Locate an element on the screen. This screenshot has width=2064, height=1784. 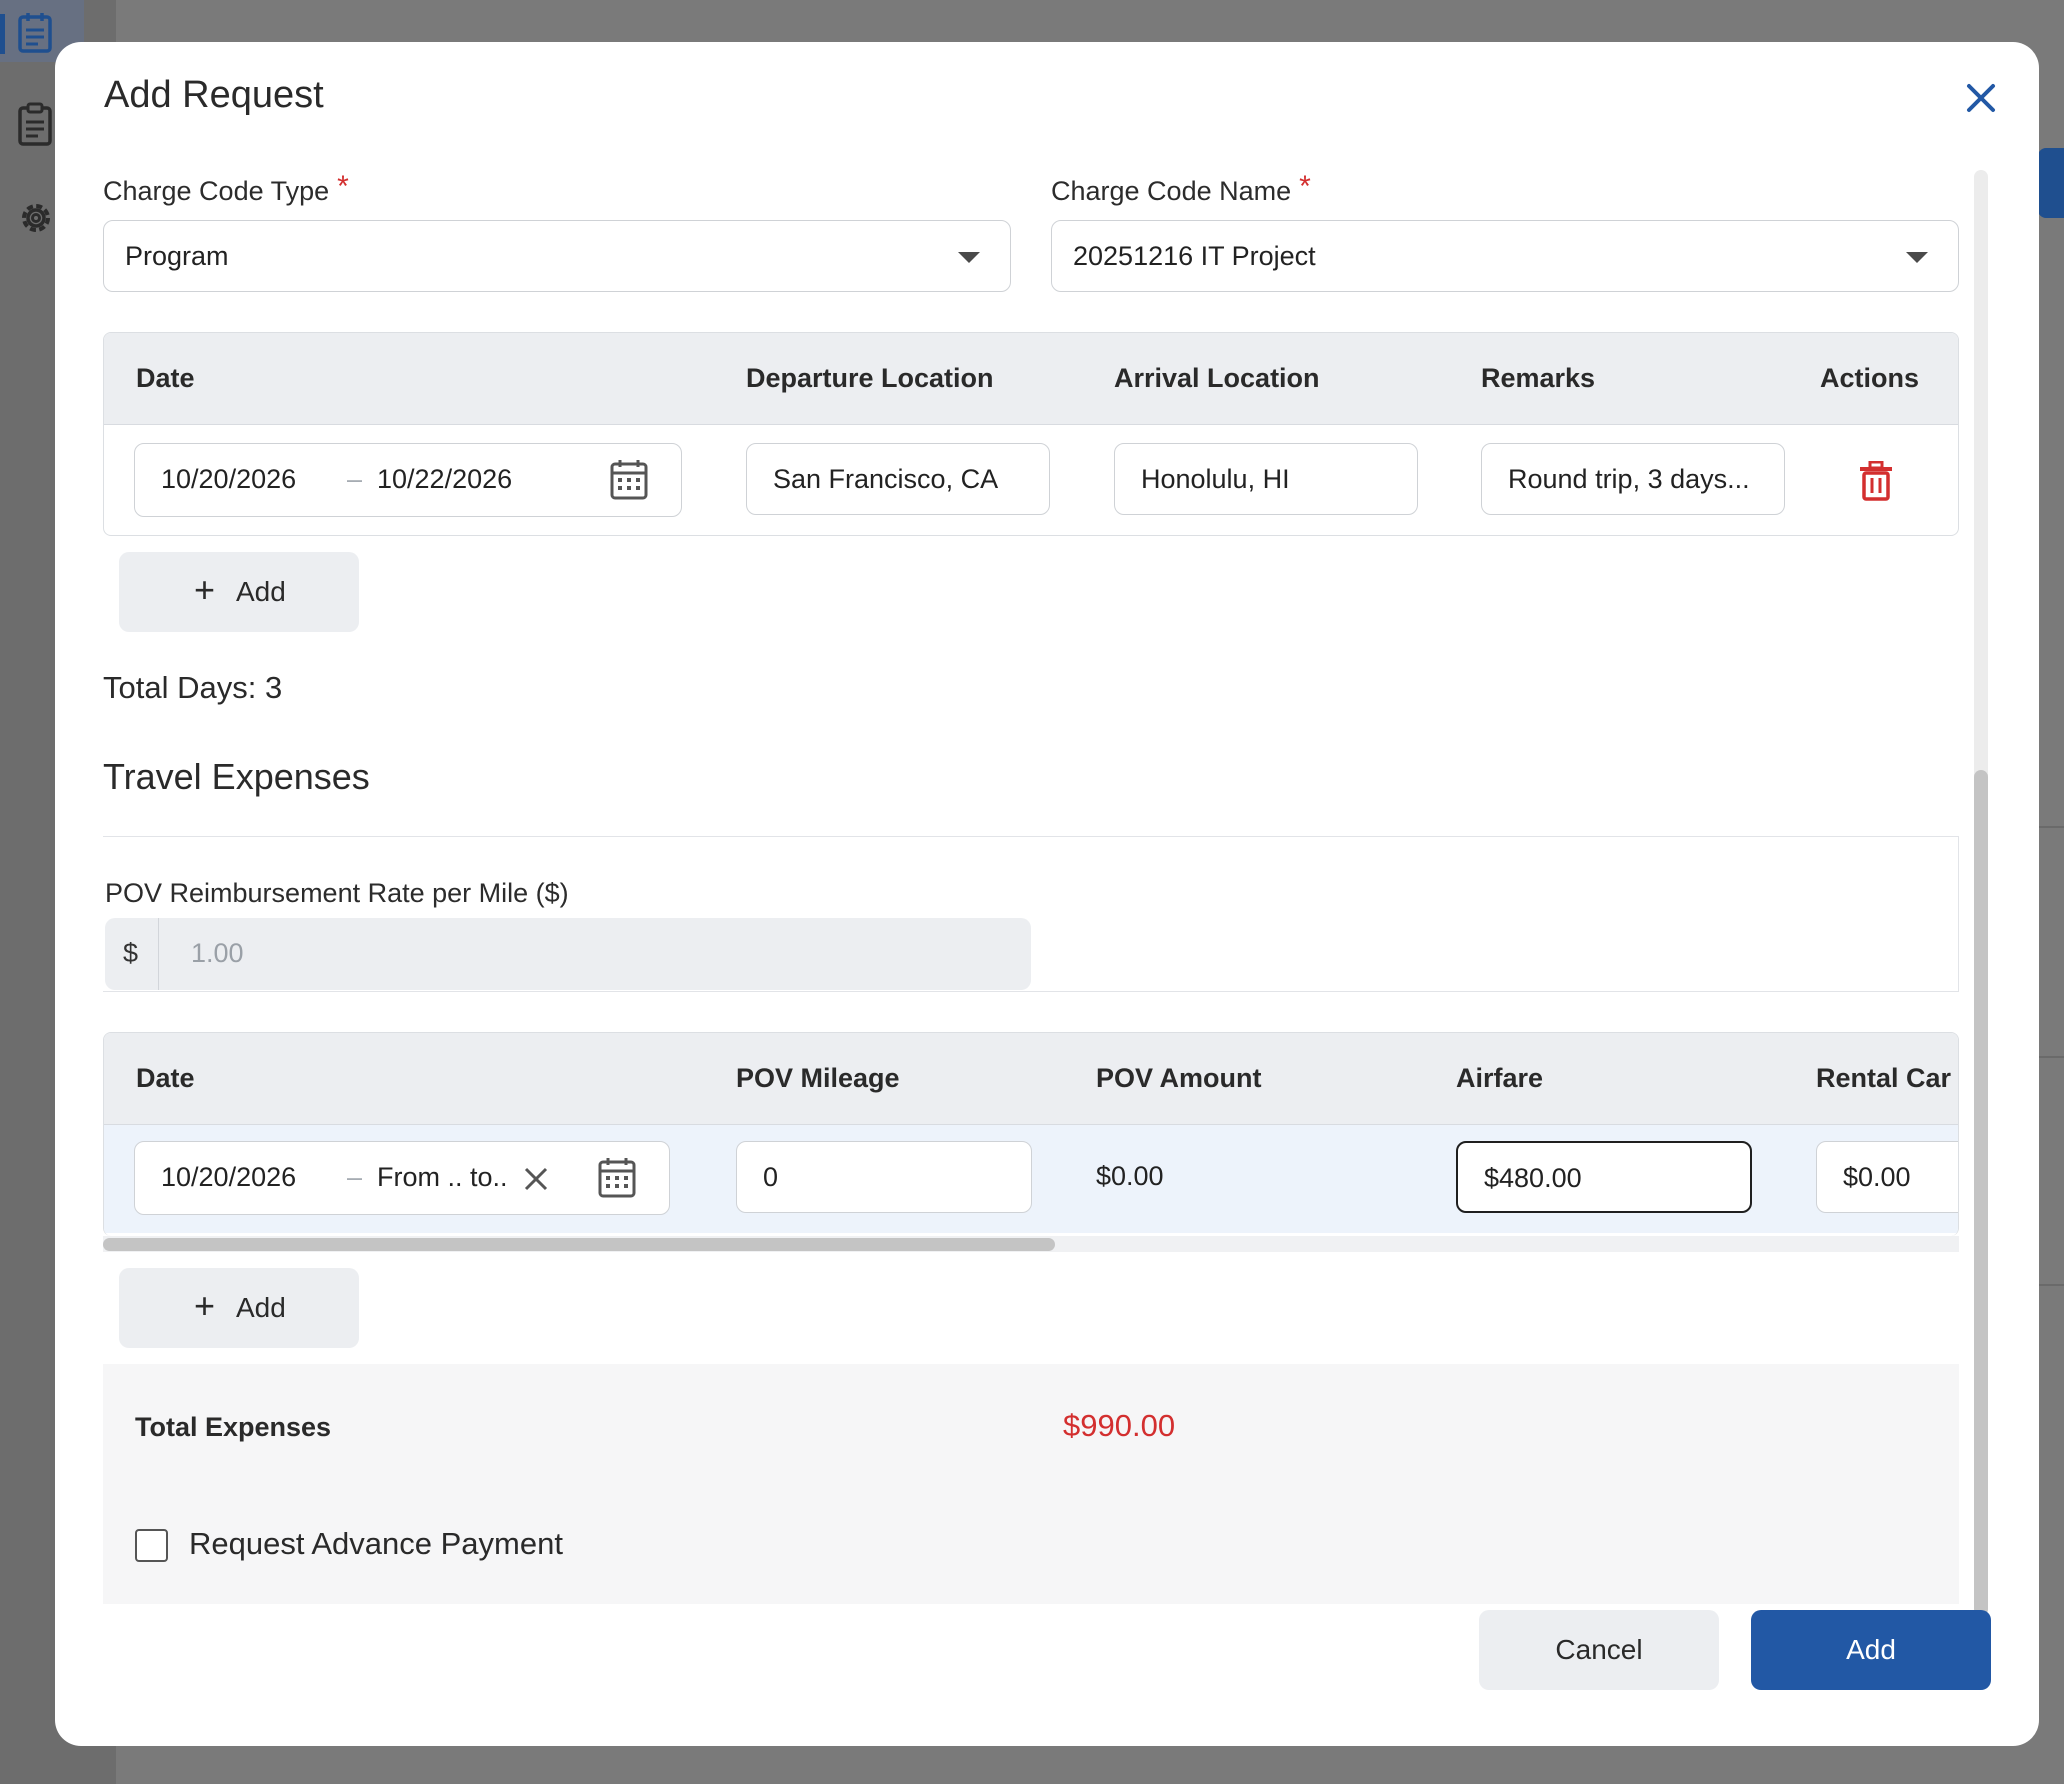
arrival-location-input: Honolulu, HI is located at coordinates (1266, 479).